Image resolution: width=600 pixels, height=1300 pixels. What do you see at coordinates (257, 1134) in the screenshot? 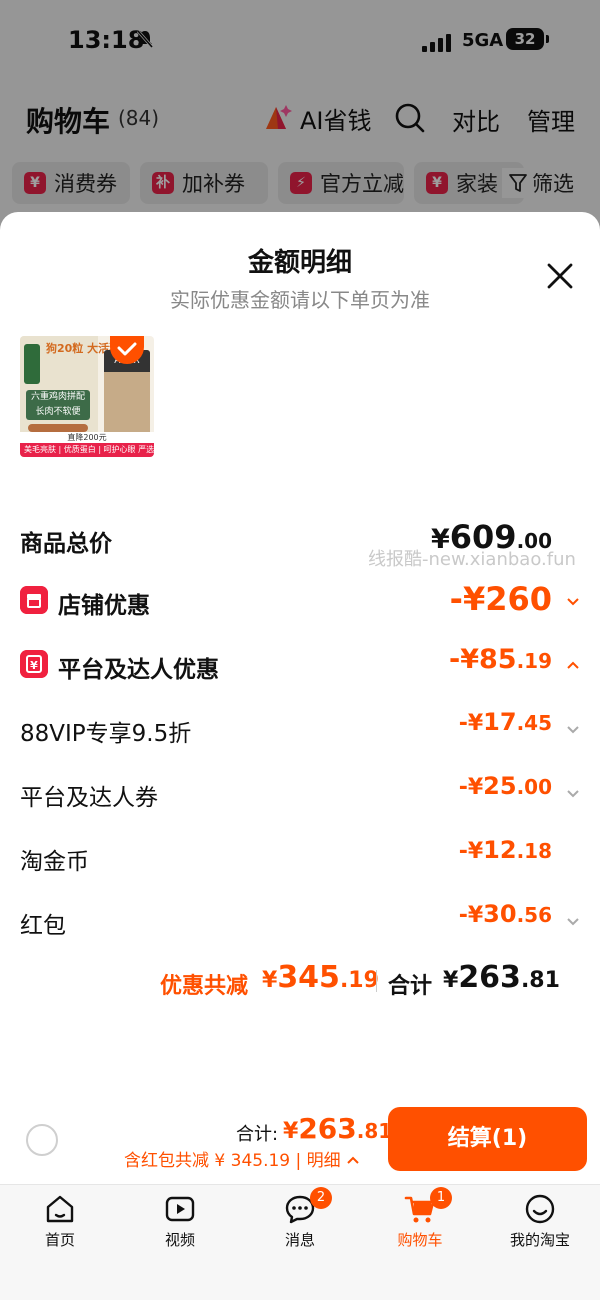
I see `checkout-sum-label: 合计:` at bounding box center [257, 1134].